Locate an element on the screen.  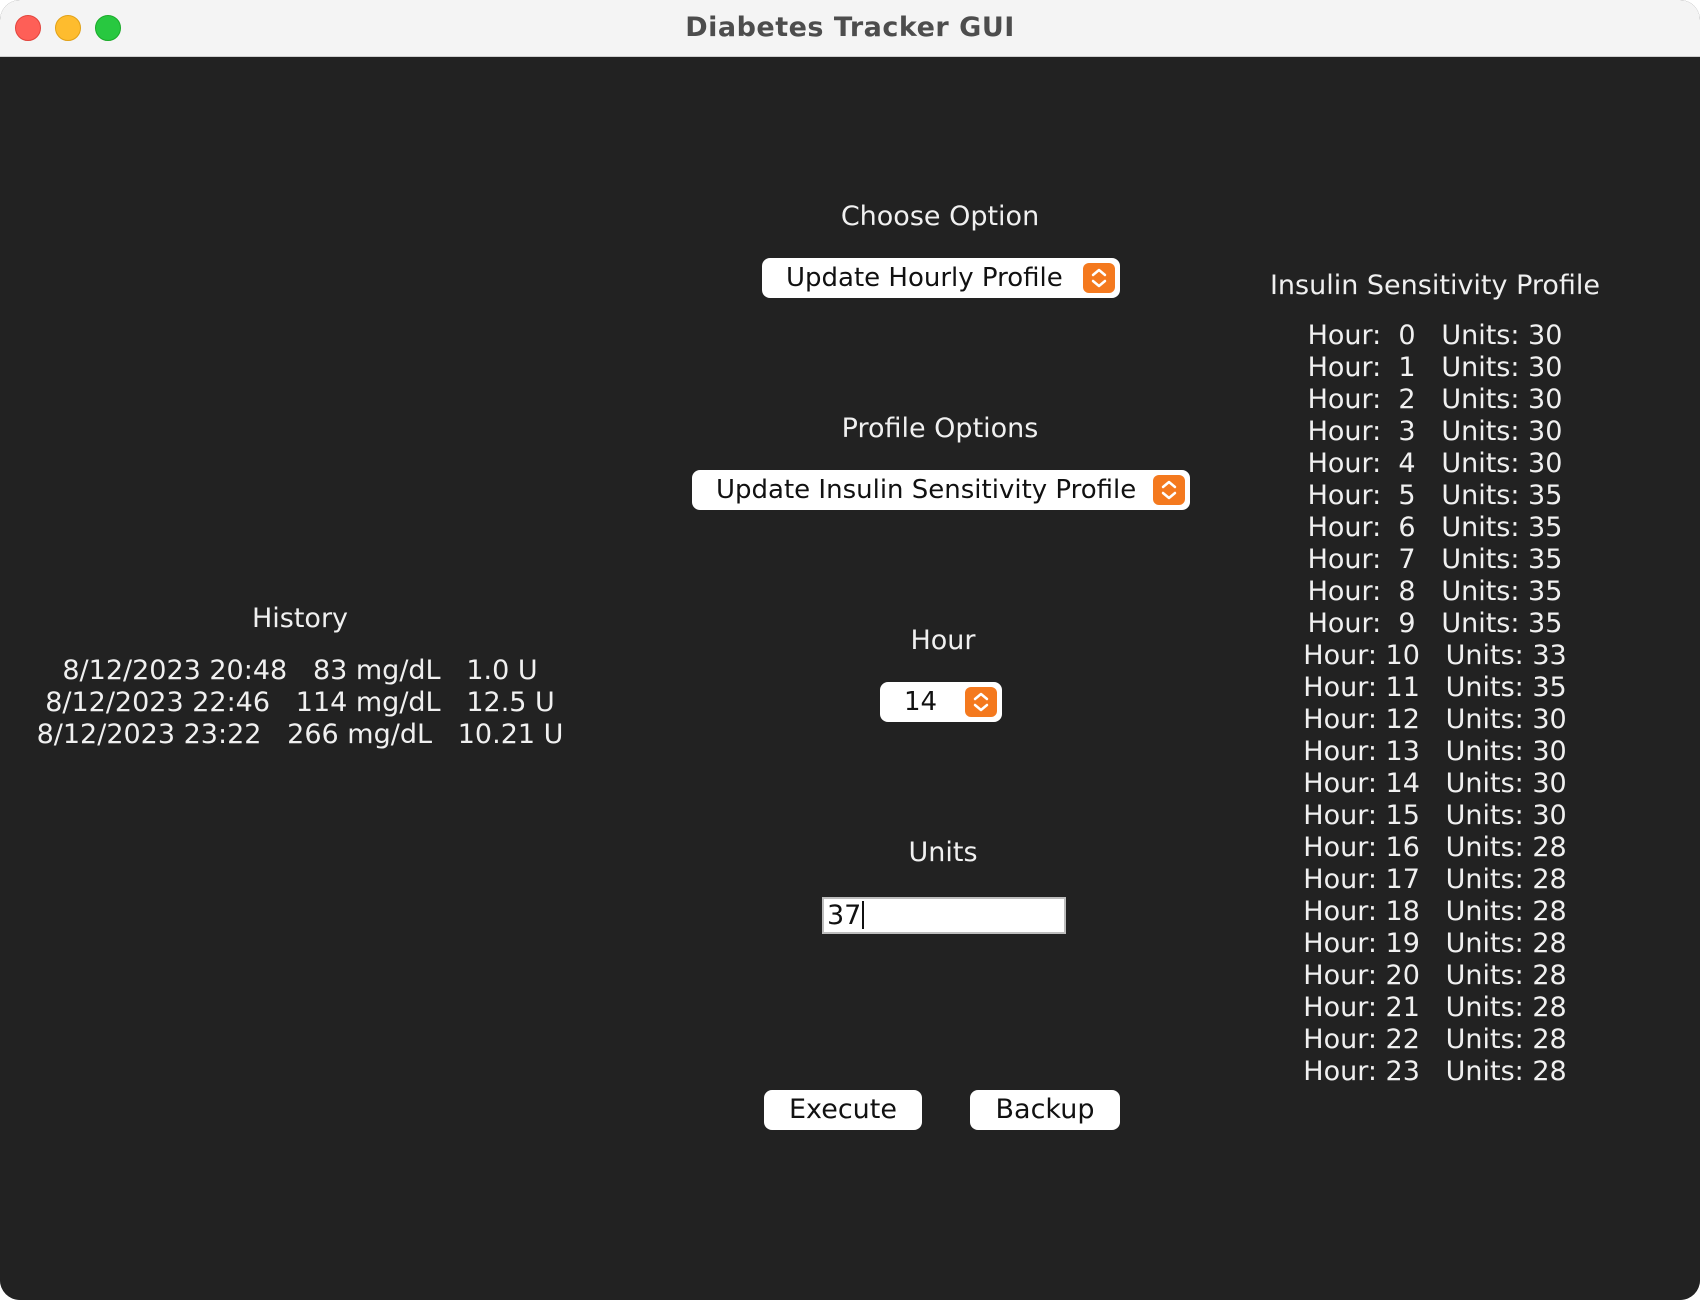
profile-row: Hour: 2 Units: 30 is located at coordinates (1435, 399).